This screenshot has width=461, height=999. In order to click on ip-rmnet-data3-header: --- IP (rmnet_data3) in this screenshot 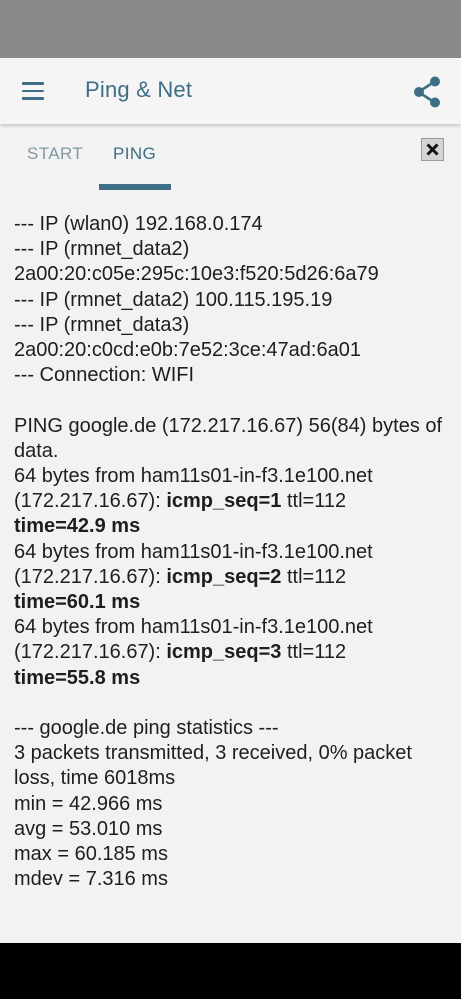, I will do `click(102, 324)`.